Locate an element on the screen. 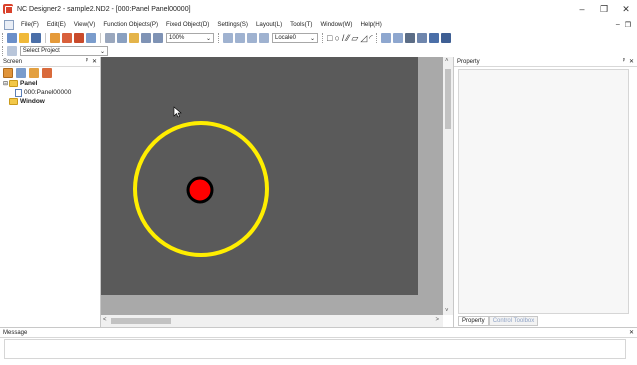  tree-node-window: Window is located at coordinates (51, 101).